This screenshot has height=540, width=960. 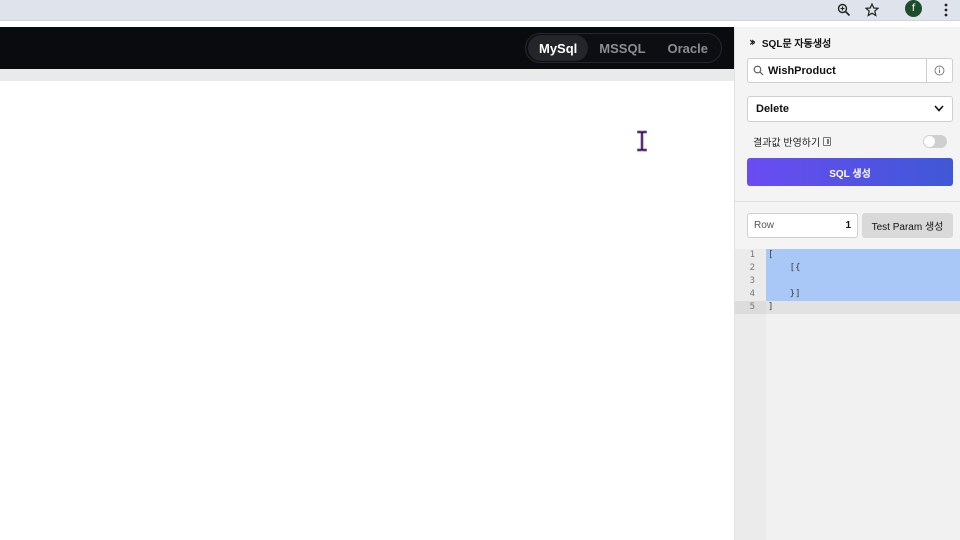 What do you see at coordinates (784, 294) in the screenshot?
I see `code-text: }]` at bounding box center [784, 294].